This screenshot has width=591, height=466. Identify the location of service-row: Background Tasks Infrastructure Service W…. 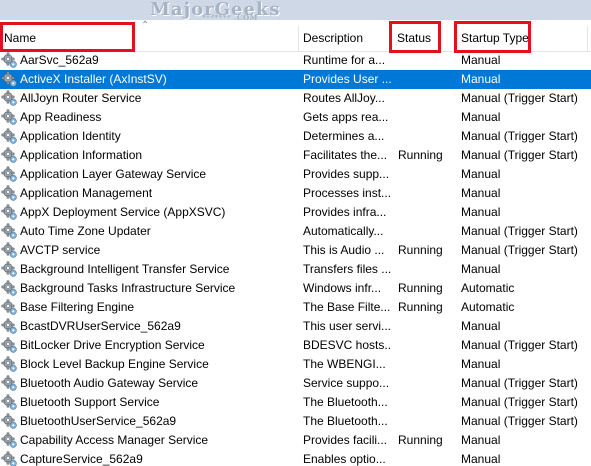
(295, 288).